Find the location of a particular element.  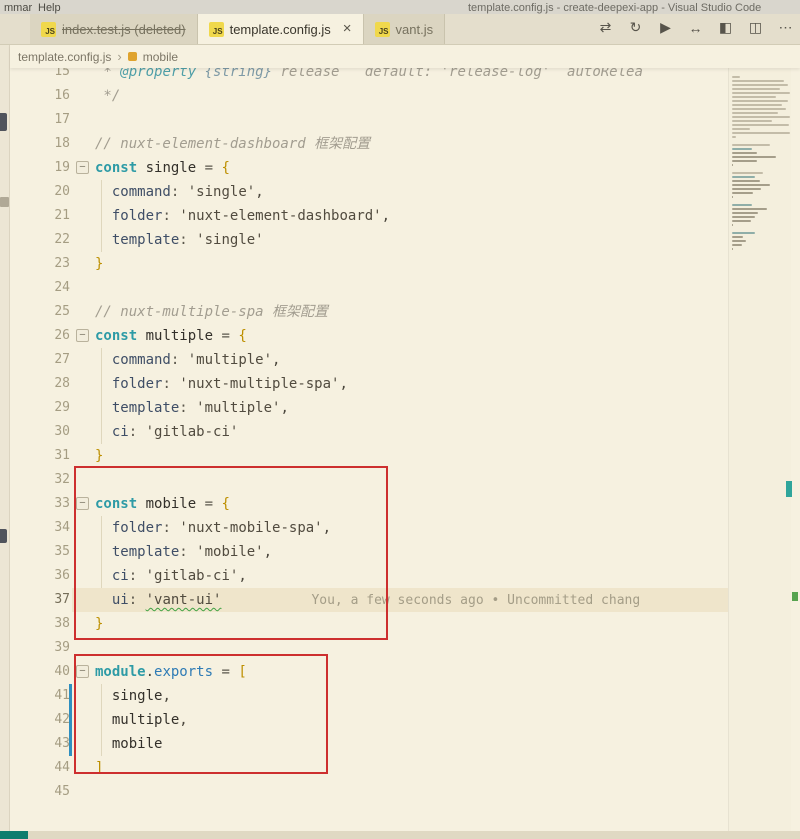

code-line-20: 20 command: 'single', is located at coordinates (369, 192).